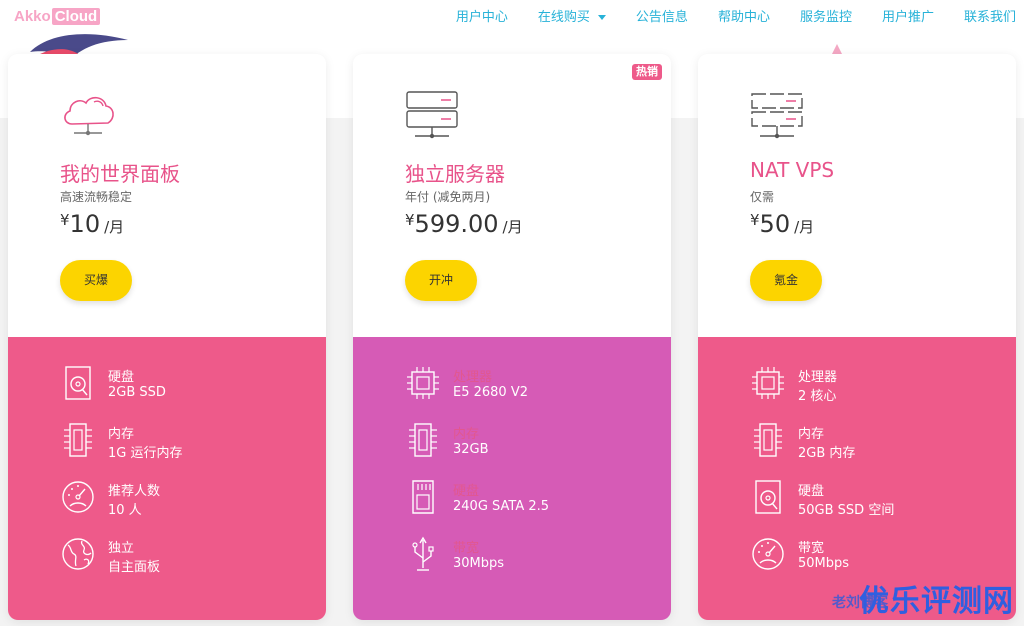 The image size is (1024, 626). I want to click on nav-help-center: 帮助中心, so click(744, 18).